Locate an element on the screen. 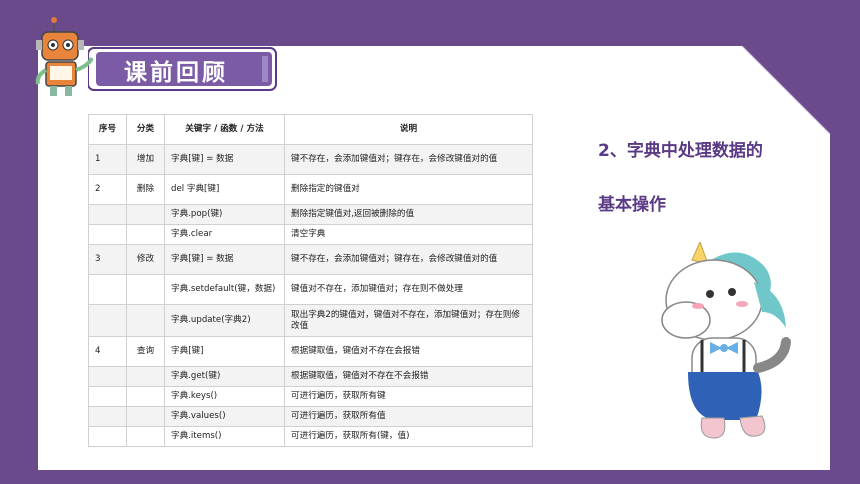 The height and width of the screenshot is (484, 860). cell-description: 可进行遍历，获取所有键 is located at coordinates (408, 396).